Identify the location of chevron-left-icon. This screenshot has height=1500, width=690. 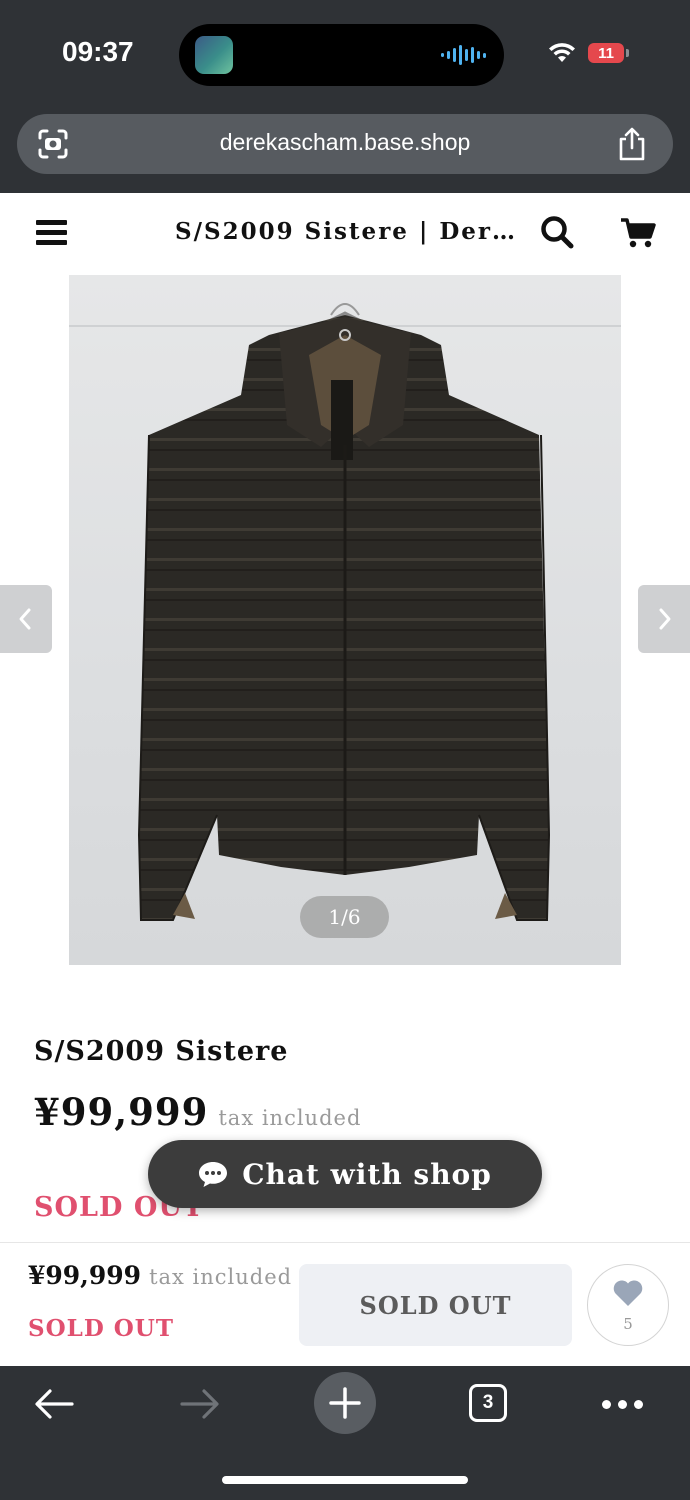
(25, 619).